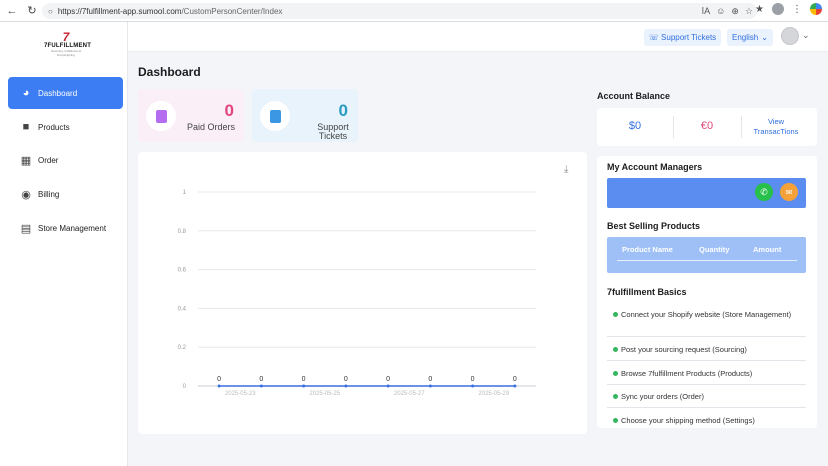 Image resolution: width=828 pixels, height=466 pixels. Describe the element at coordinates (706, 399) in the screenshot. I see `basics-item-orders: Sync your orders (Order)` at that location.